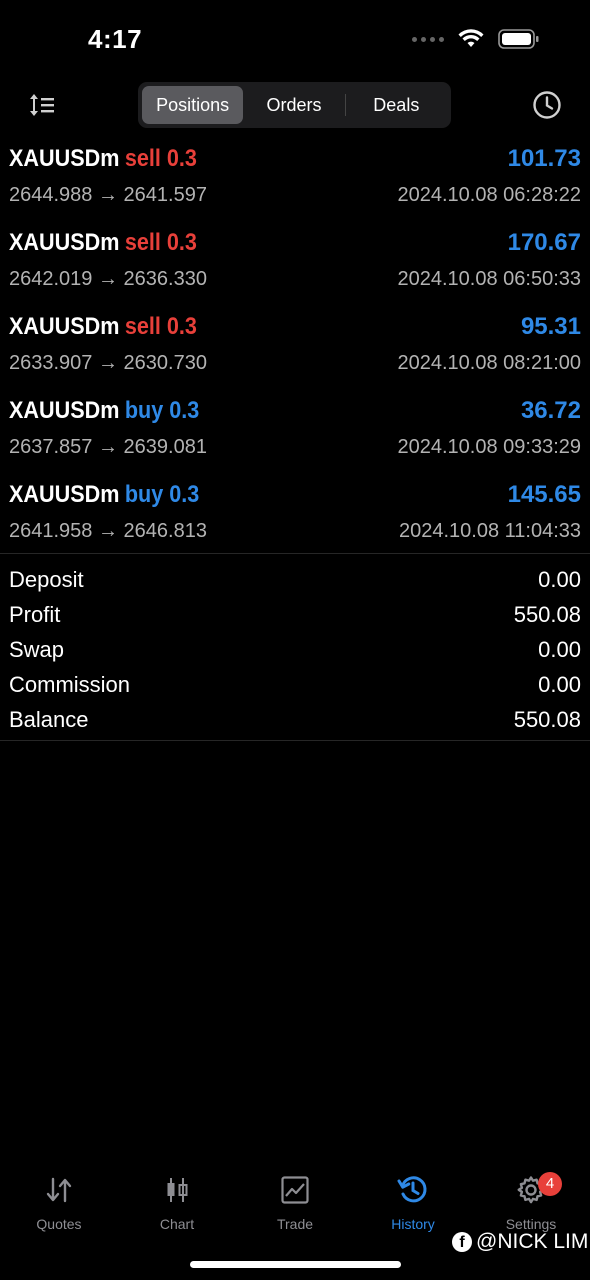 This screenshot has width=590, height=1280. What do you see at coordinates (544, 242) in the screenshot?
I see `position-profit: 170.67` at bounding box center [544, 242].